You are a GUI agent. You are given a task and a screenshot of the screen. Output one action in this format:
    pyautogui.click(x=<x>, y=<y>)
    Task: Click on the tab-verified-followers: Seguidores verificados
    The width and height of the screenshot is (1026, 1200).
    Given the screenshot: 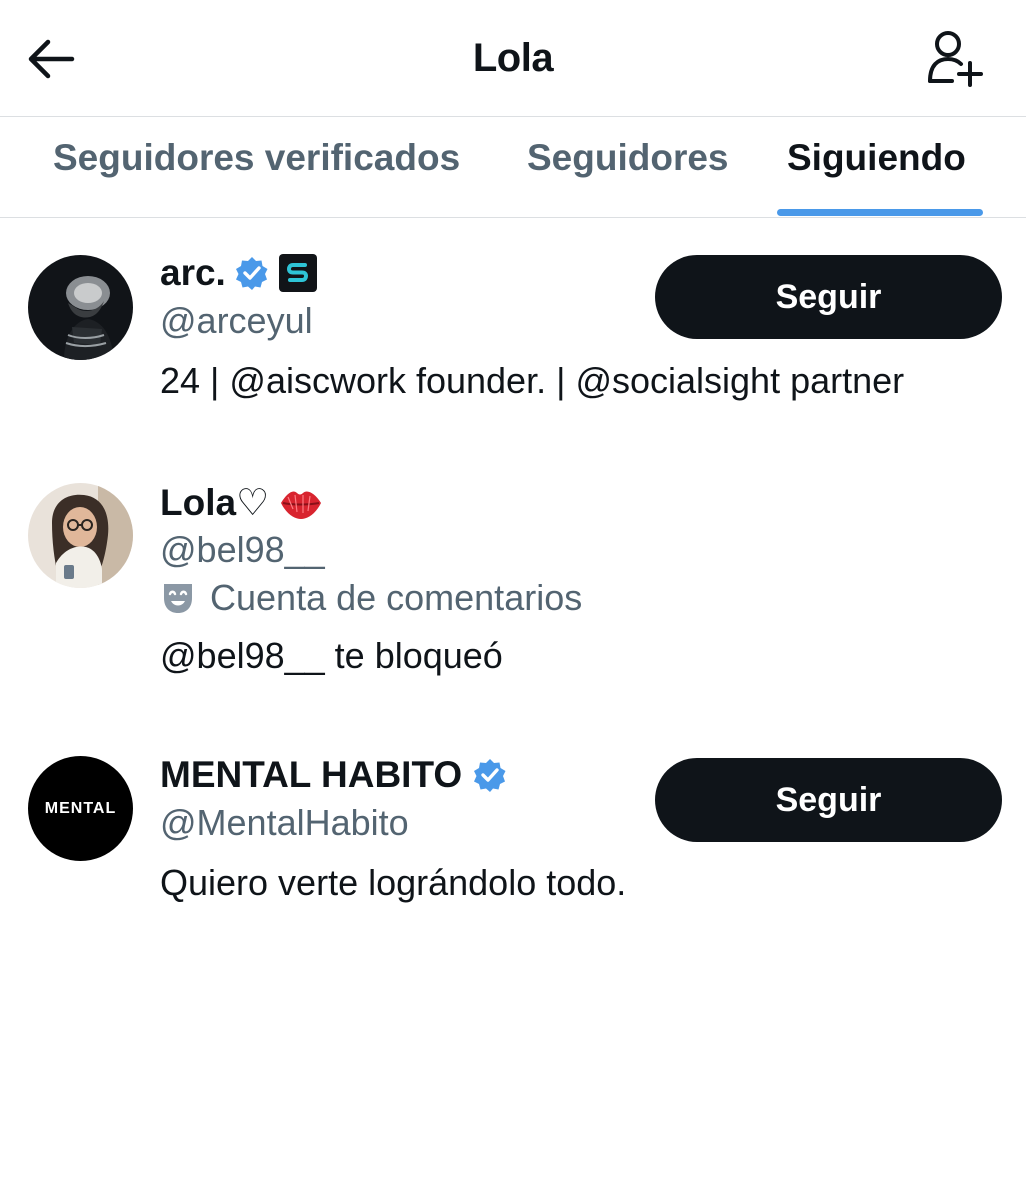 What is the action you would take?
    pyautogui.click(x=256, y=177)
    